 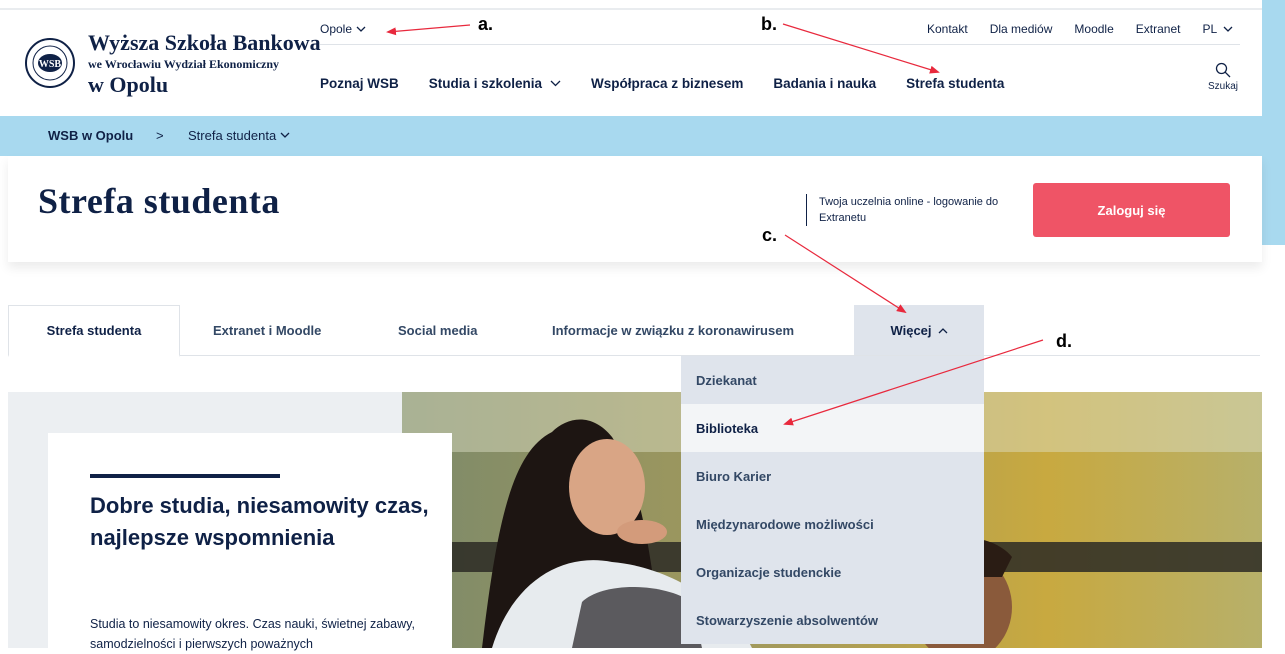 I want to click on nav-label: Współpraca z biznesem, so click(x=667, y=83).